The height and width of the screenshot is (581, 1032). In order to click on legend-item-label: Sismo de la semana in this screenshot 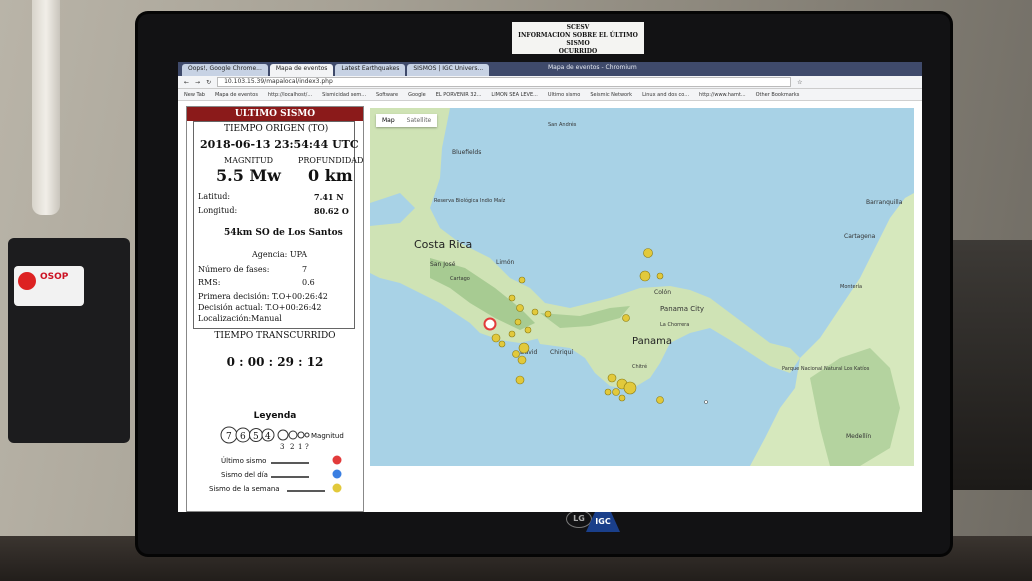, I will do `click(244, 489)`.